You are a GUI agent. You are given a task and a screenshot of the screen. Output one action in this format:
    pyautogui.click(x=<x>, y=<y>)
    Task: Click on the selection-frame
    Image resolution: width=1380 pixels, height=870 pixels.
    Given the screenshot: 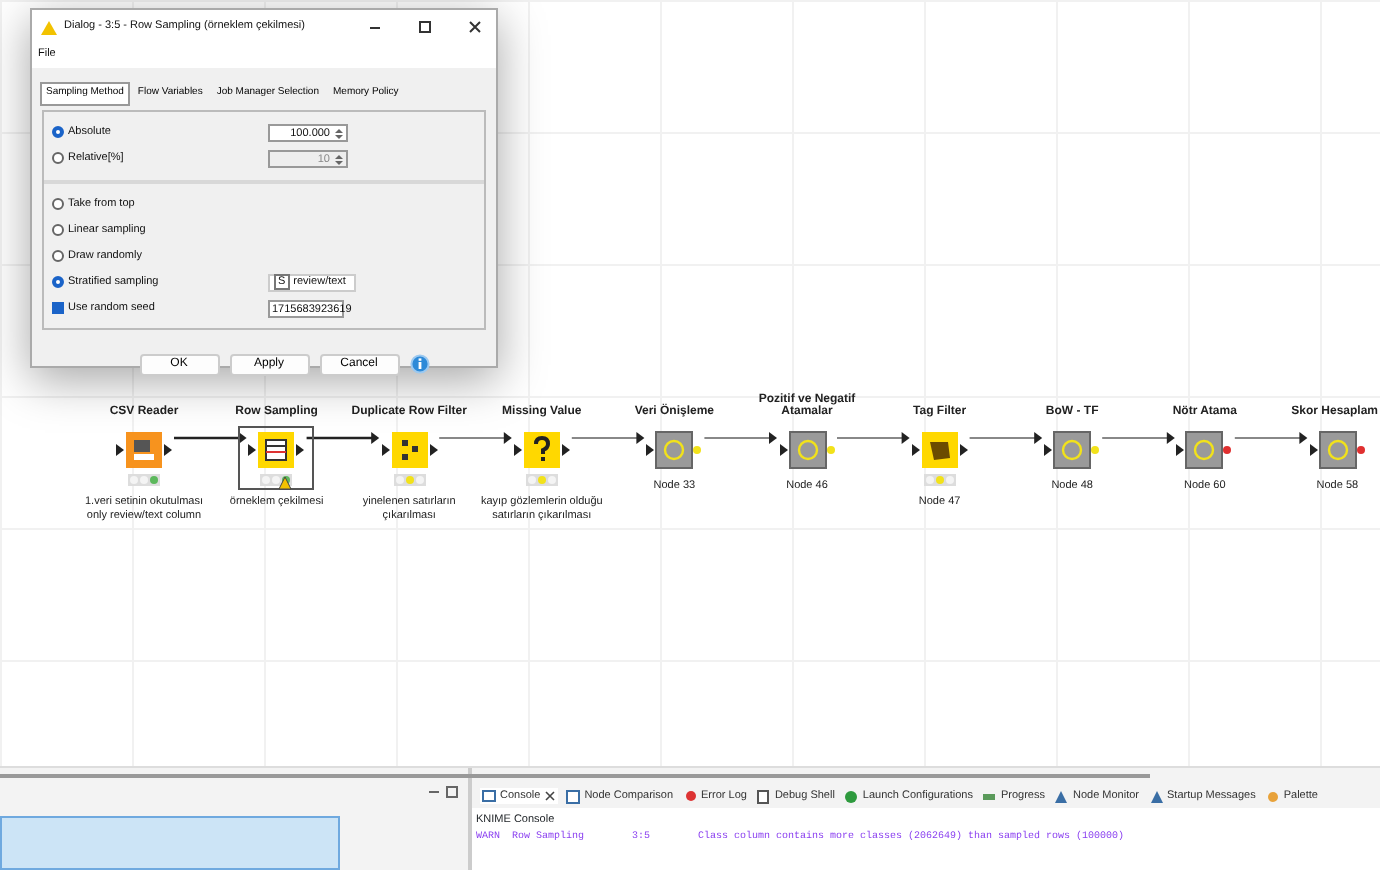 What is the action you would take?
    pyautogui.click(x=276, y=458)
    